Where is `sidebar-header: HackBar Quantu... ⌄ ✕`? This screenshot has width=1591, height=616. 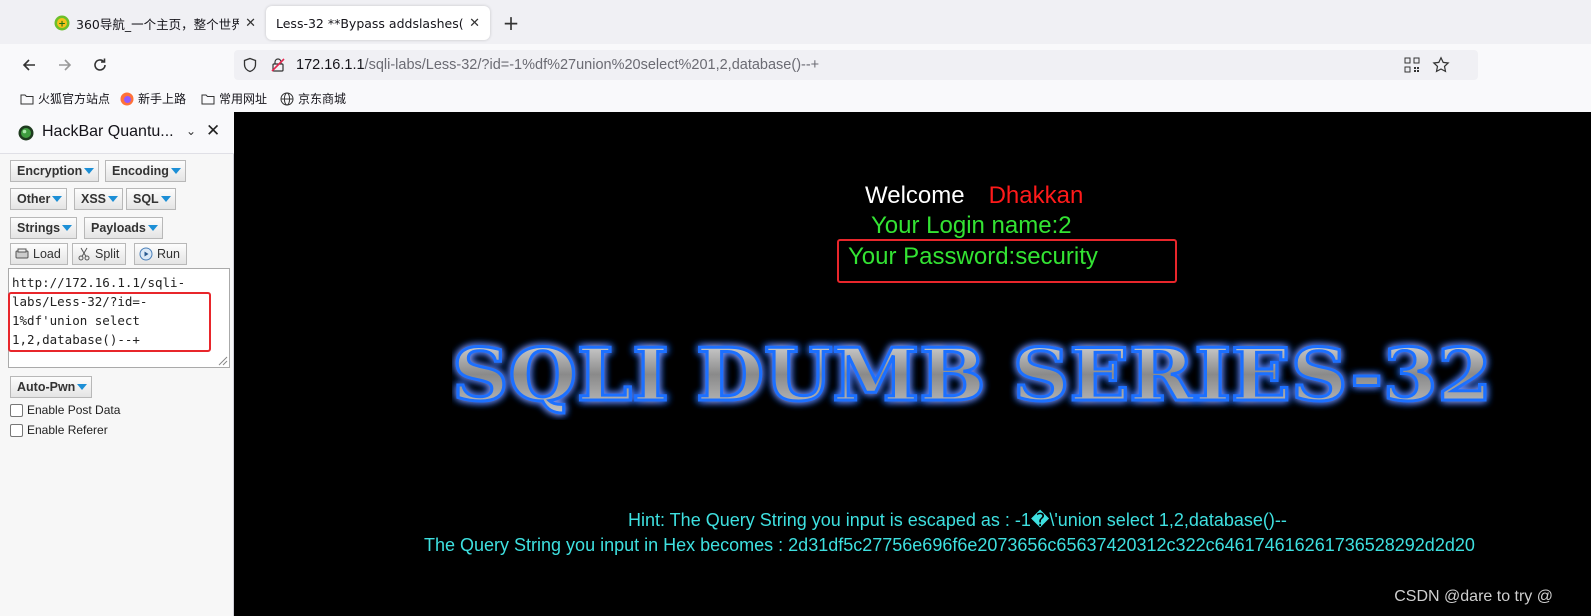 sidebar-header: HackBar Quantu... ⌄ ✕ is located at coordinates (117, 133).